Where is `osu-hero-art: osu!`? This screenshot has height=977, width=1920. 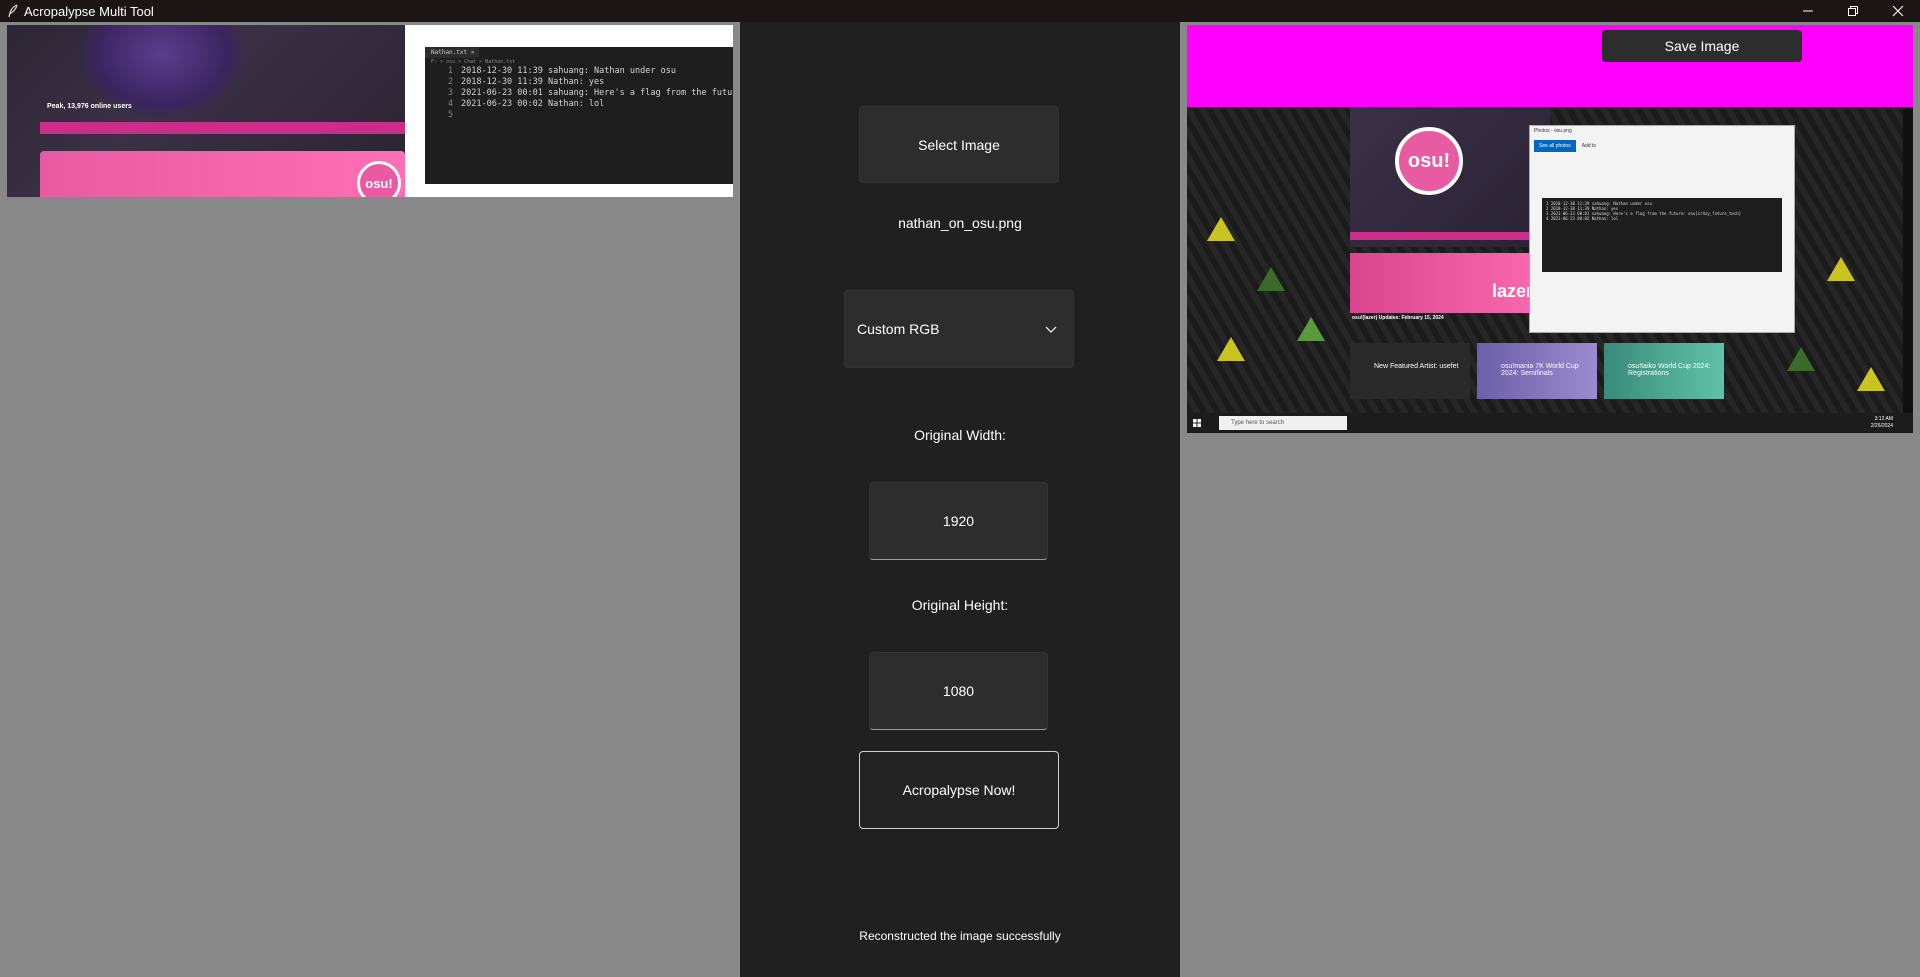 osu-hero-art: osu! is located at coordinates (1450, 177).